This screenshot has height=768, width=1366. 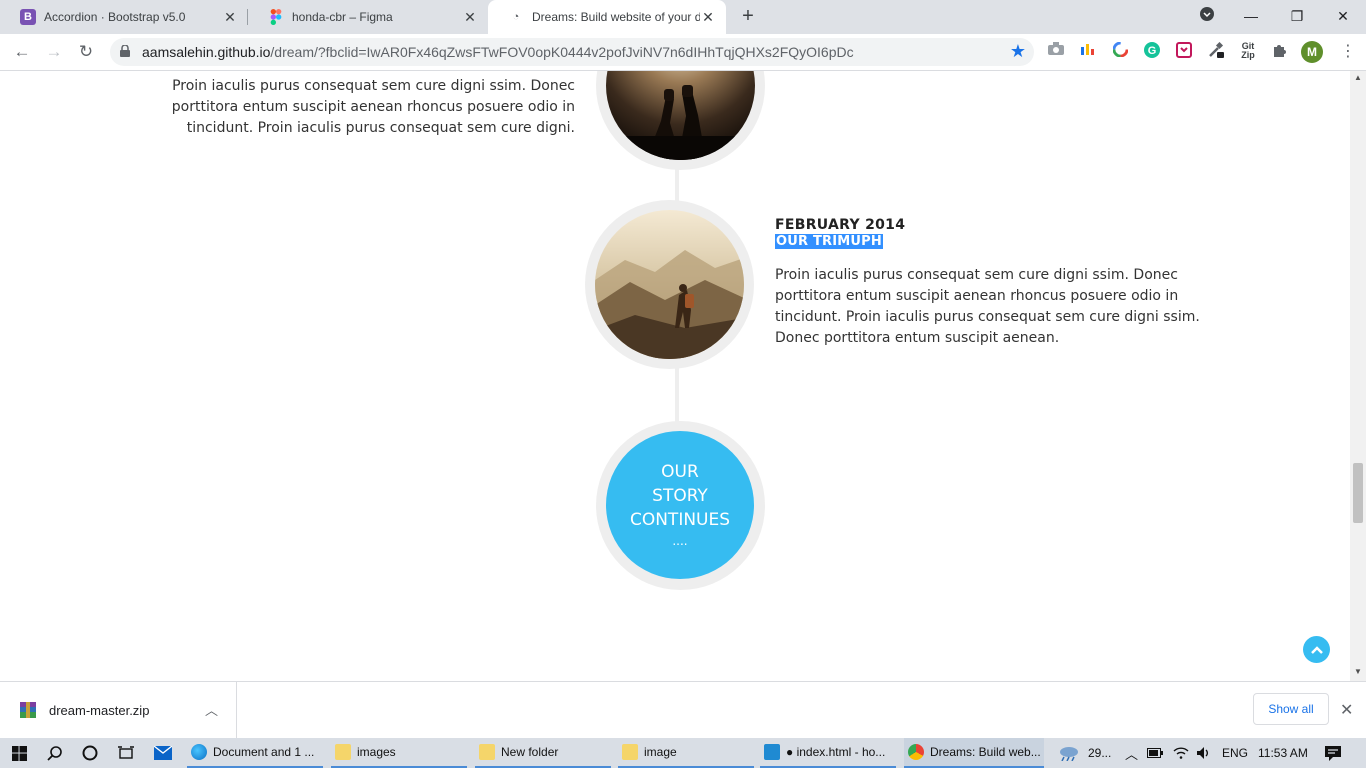 I want to click on scrollbar-thumb, so click(x=1358, y=493).